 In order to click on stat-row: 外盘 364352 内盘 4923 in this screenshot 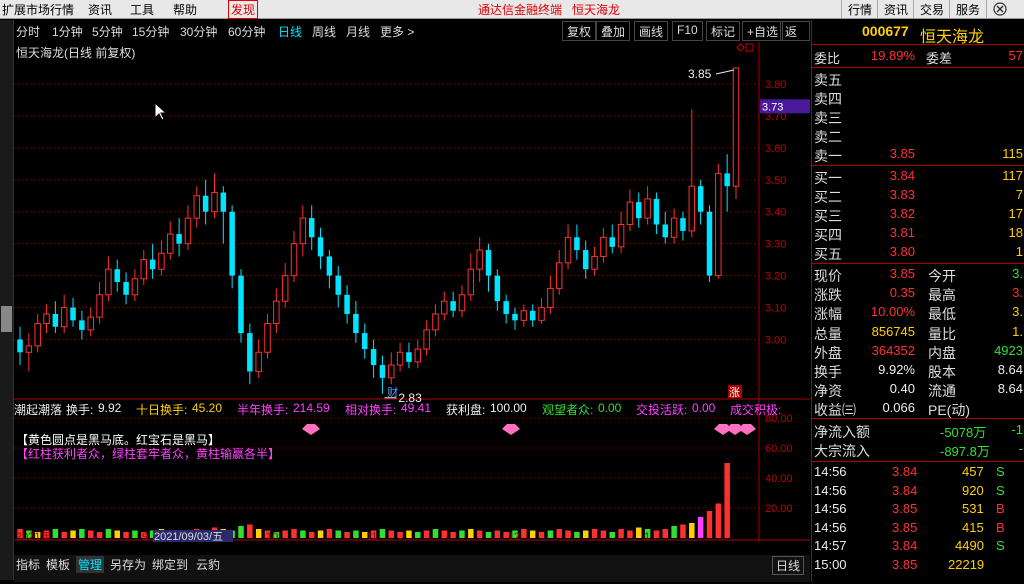, I will do `click(918, 351)`.